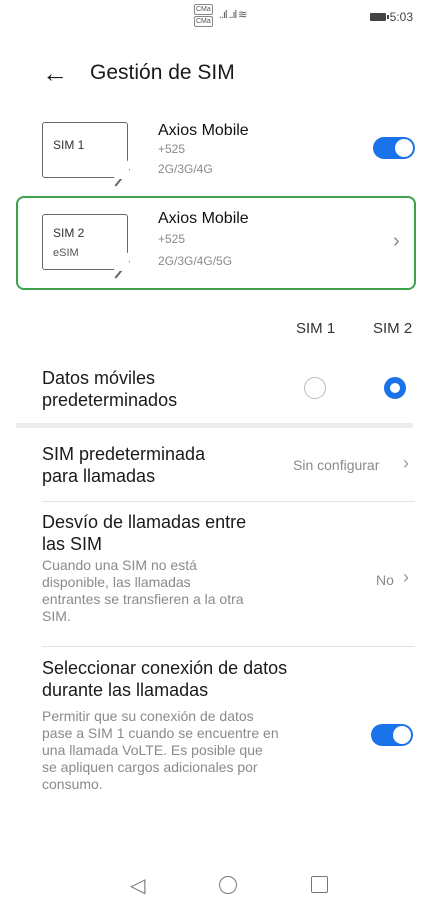 Image resolution: width=429 pixels, height=912 pixels. I want to click on sim1-card: SIM 1 Axios Mobile +525 2G/3G/4G, so click(216, 150).